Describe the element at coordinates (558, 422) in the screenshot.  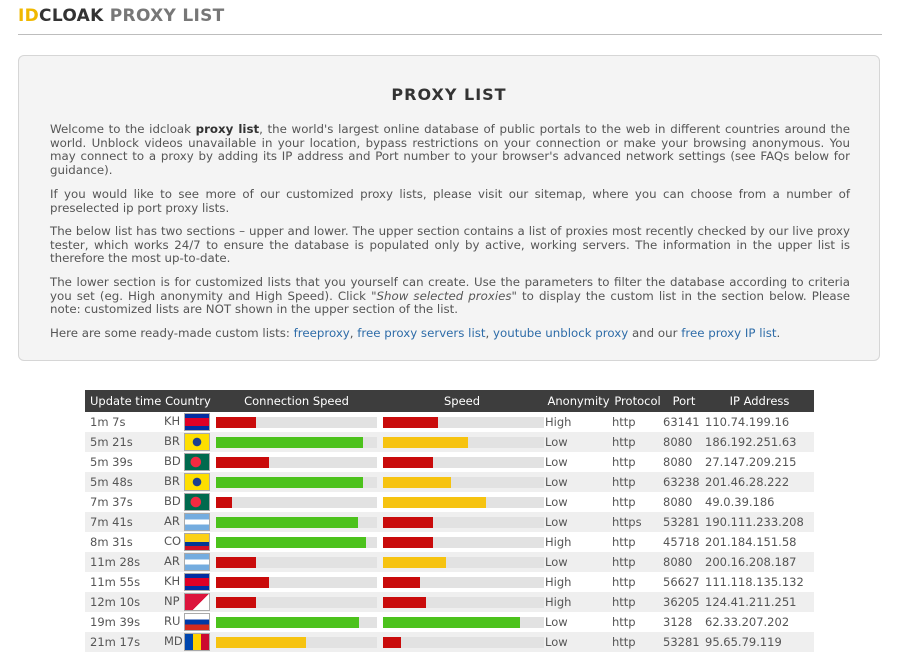
I see `anonymity: High` at that location.